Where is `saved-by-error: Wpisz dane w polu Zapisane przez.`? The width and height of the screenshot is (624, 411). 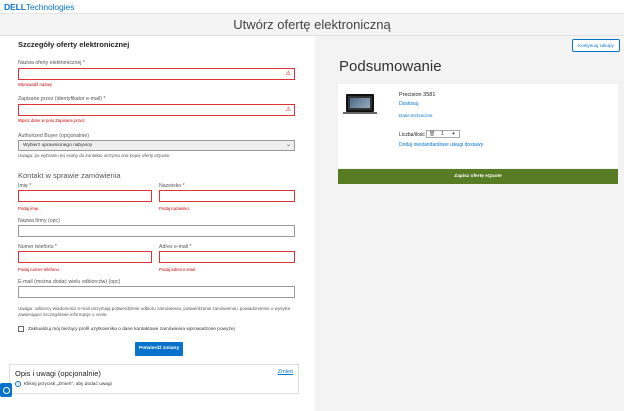 saved-by-error: Wpisz dane w polu Zapisane przez. is located at coordinates (52, 120).